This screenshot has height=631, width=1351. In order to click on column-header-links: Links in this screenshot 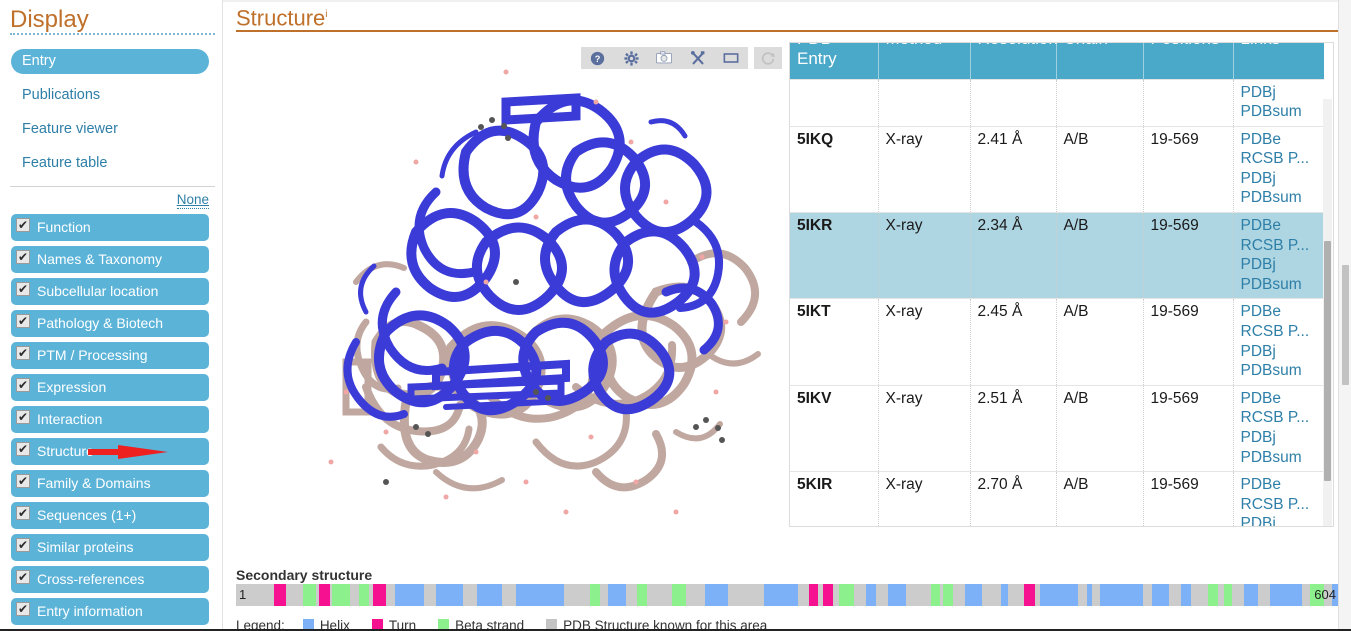, I will do `click(1278, 61)`.